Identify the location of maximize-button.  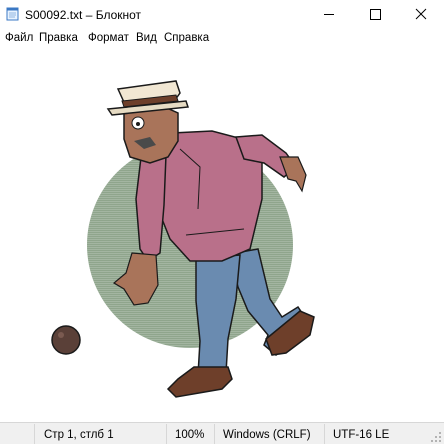
(375, 14).